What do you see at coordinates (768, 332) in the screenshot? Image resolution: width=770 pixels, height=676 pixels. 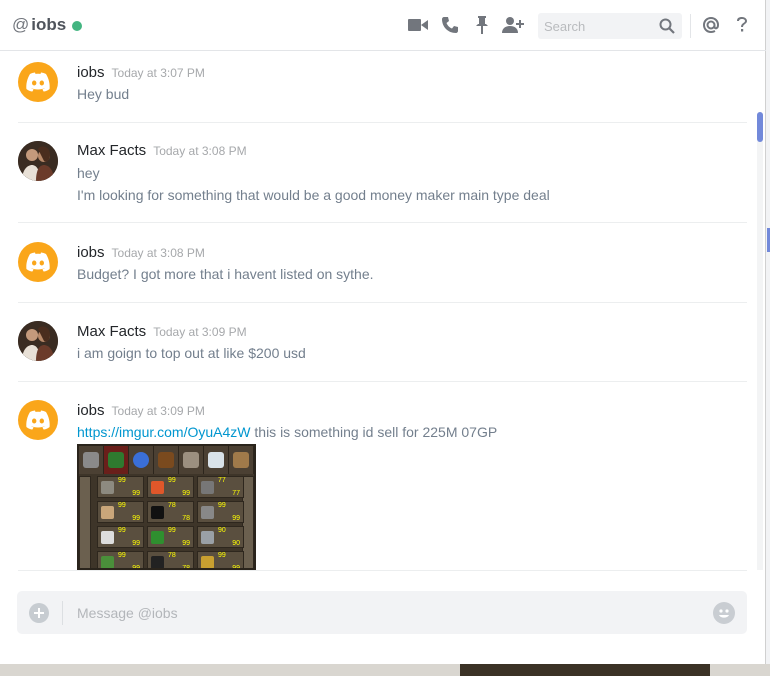 I see `background-window-edge` at bounding box center [768, 332].